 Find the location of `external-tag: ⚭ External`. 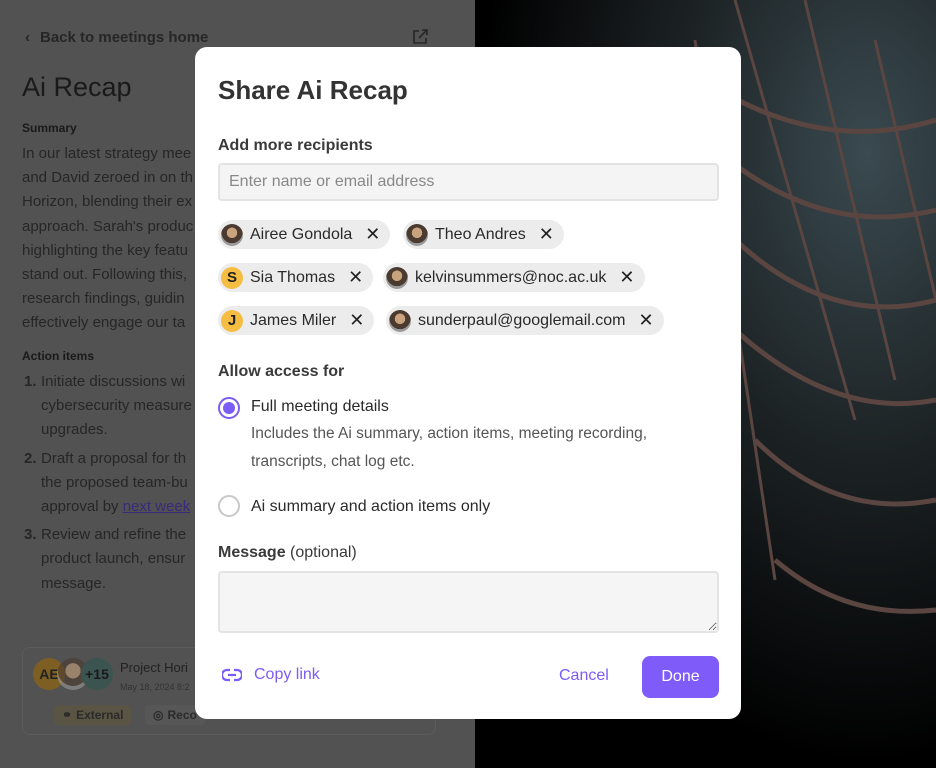

external-tag: ⚭ External is located at coordinates (93, 715).